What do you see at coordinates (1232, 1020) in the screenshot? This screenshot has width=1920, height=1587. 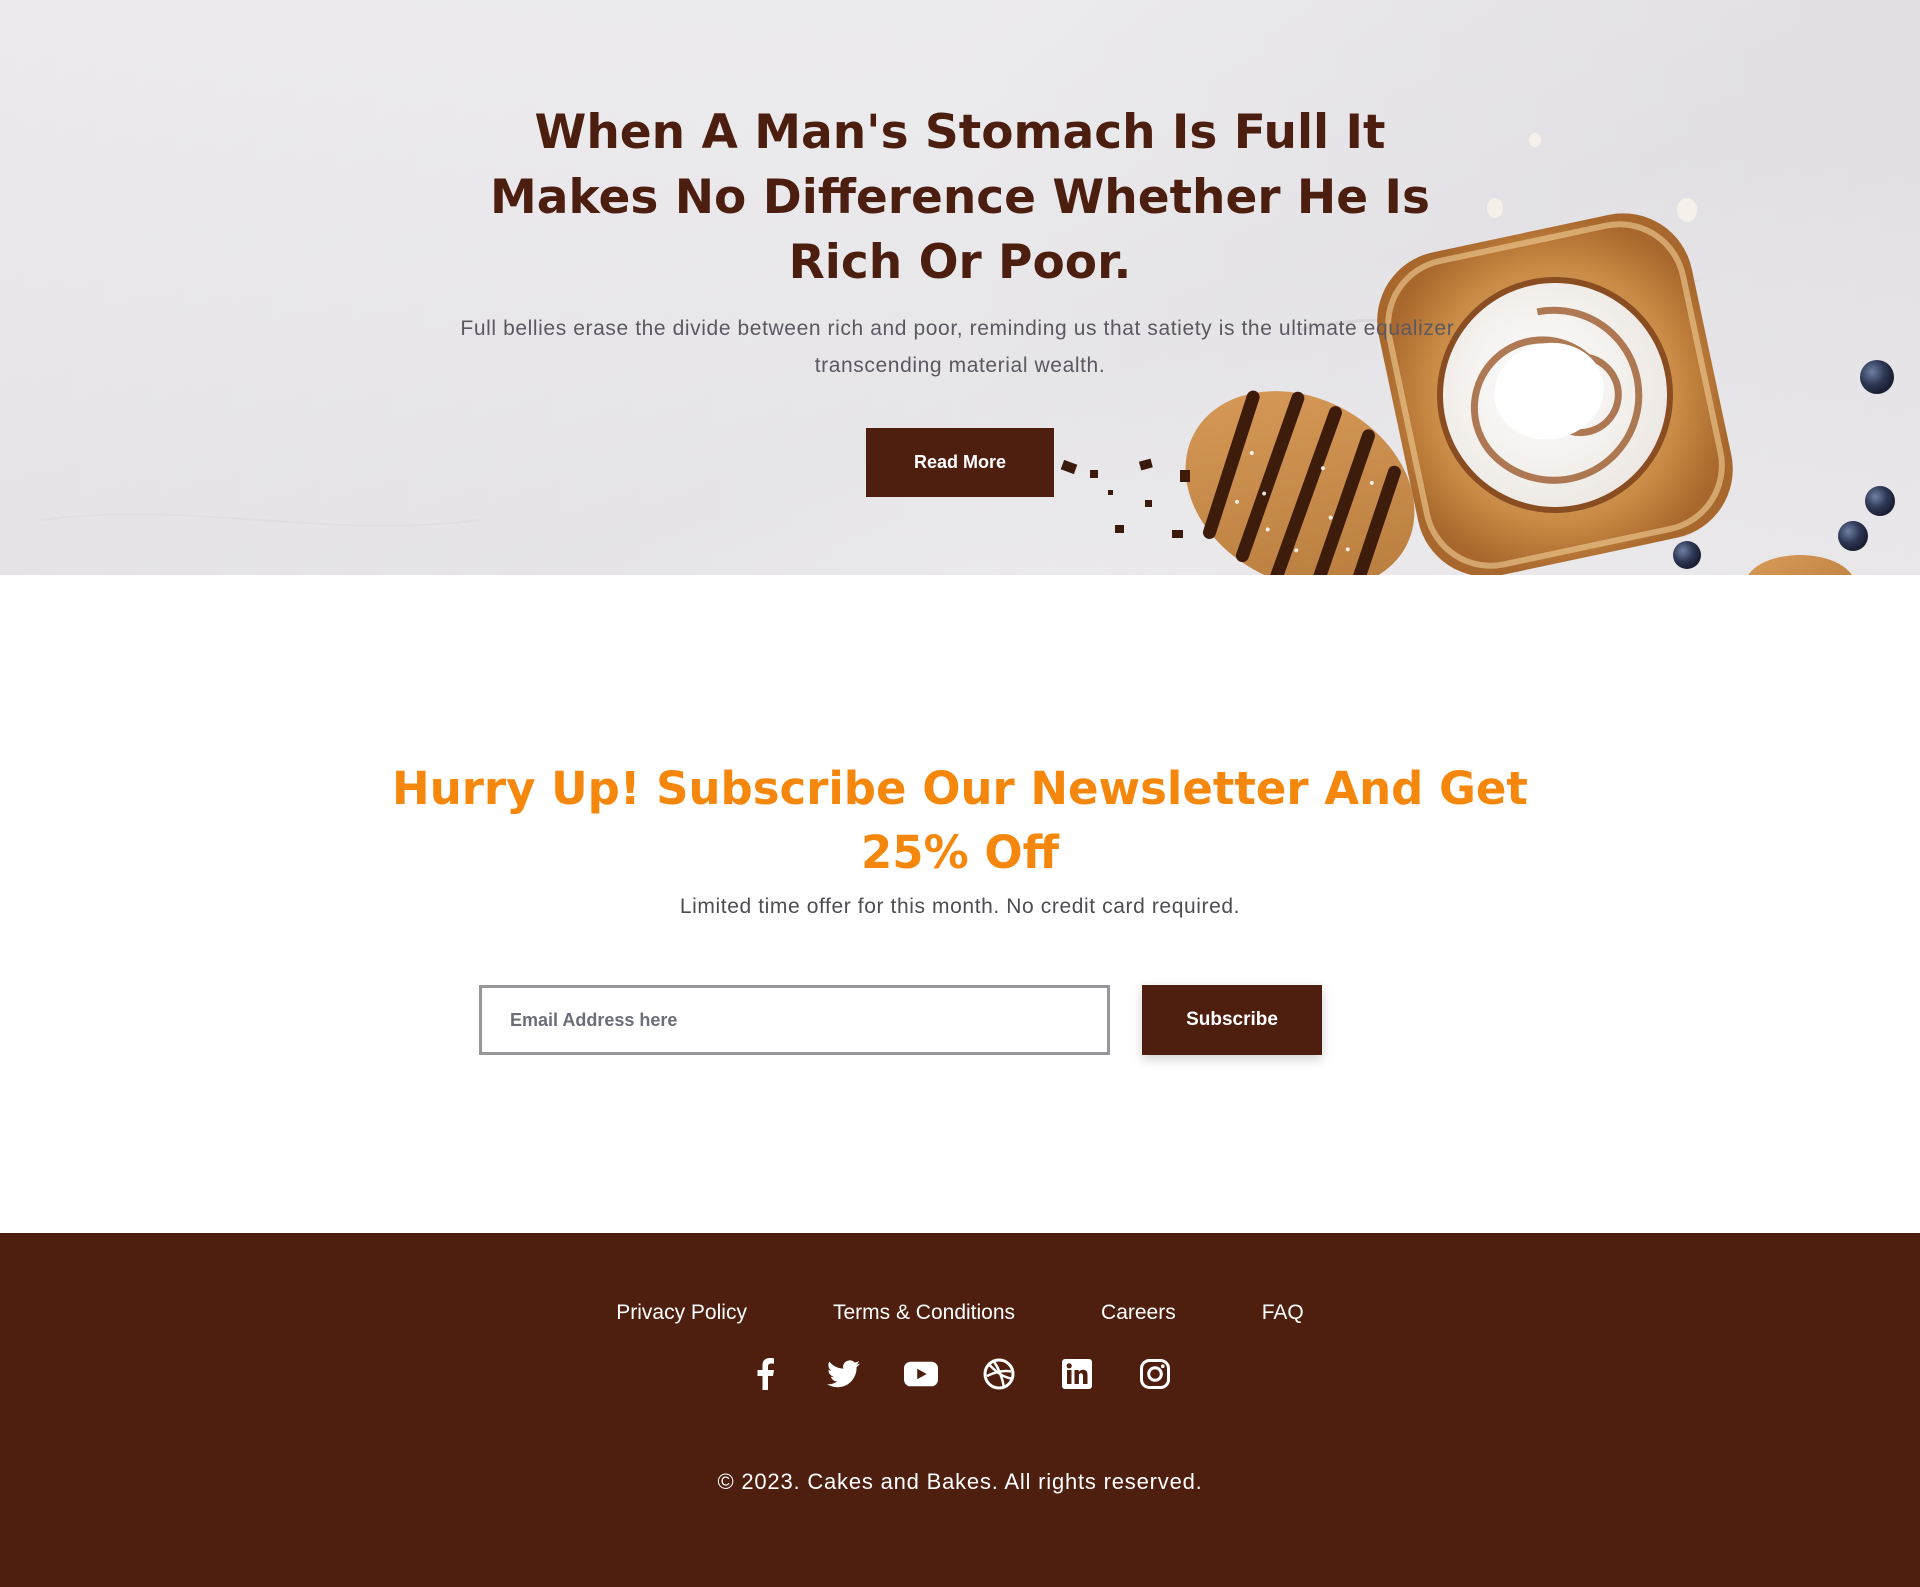 I see `subscribe-button: Subscribe` at bounding box center [1232, 1020].